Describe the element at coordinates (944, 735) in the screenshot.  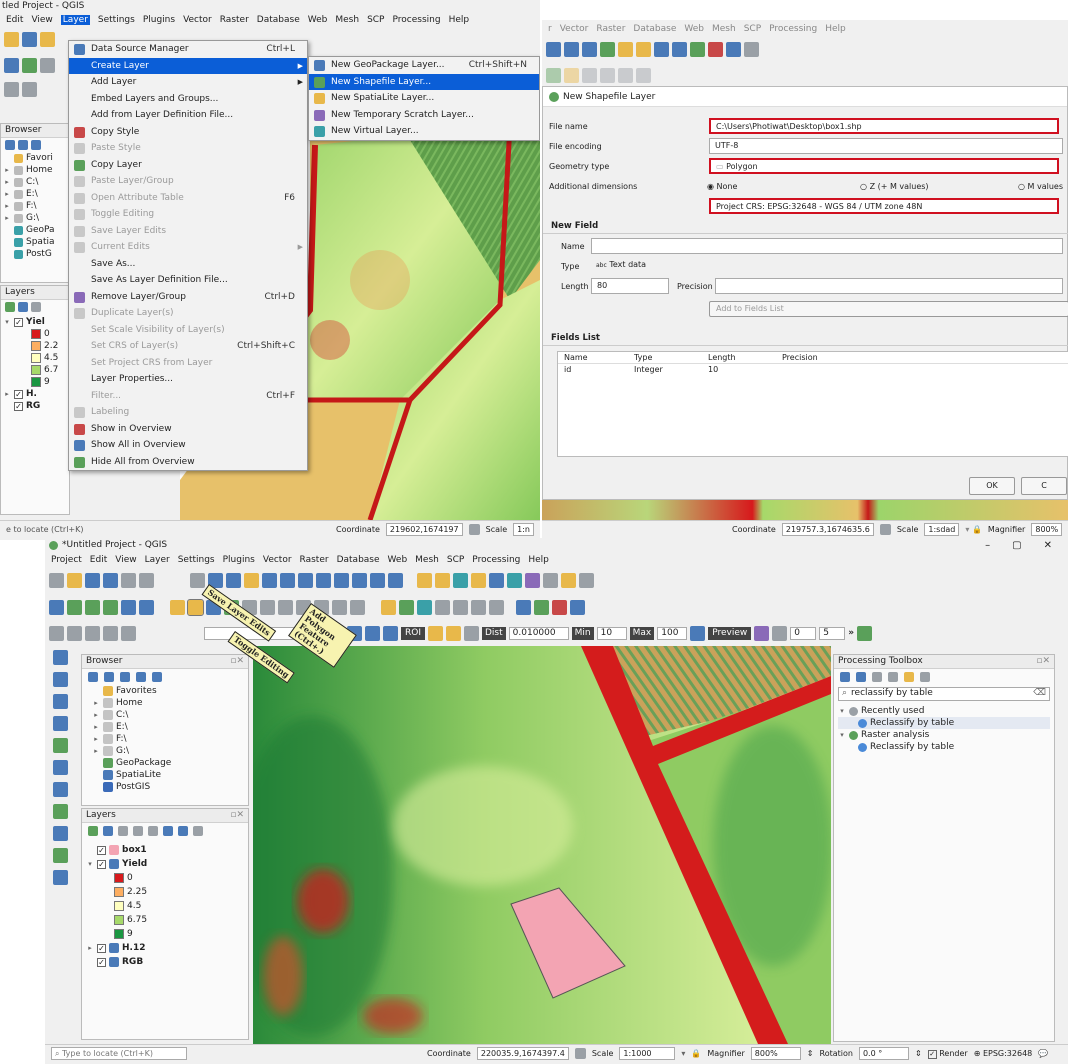
I see `processing-item-raster-analysis: ▾ Raster analysis` at that location.